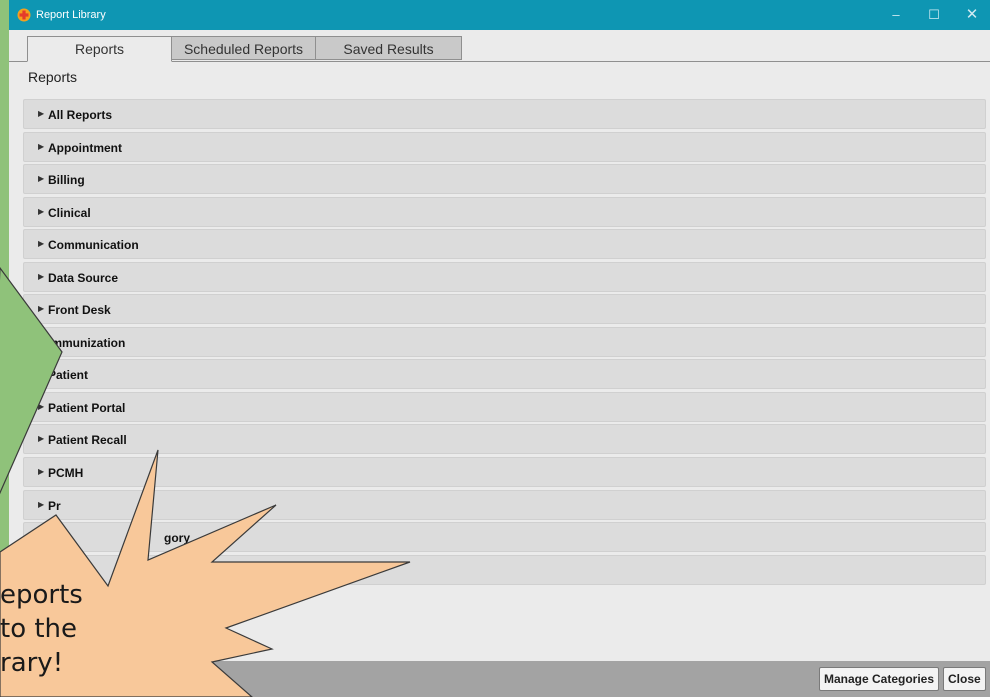 This screenshot has height=697, width=990. I want to click on category-row-patient: ▶ Patient, so click(504, 374).